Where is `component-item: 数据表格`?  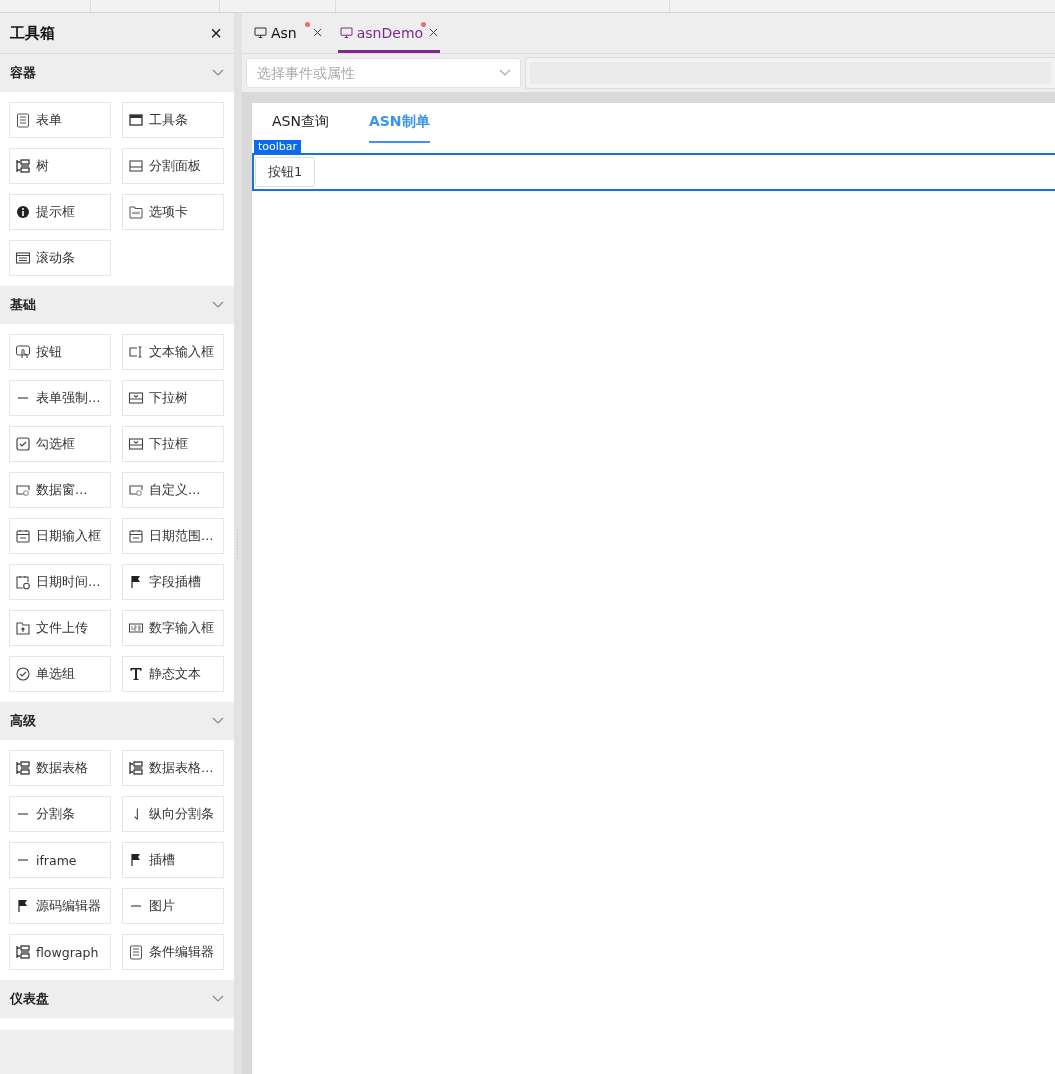
component-item: 数据表格 is located at coordinates (60, 768).